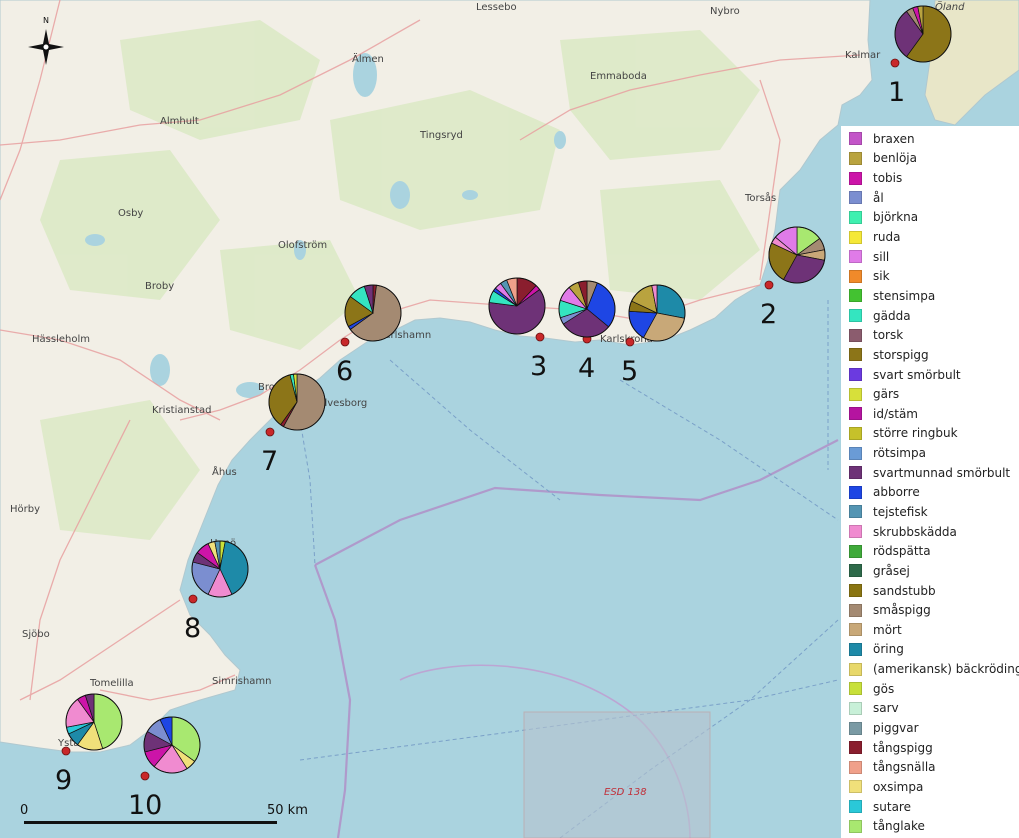  What do you see at coordinates (930, 493) in the screenshot?
I see `legend-item: abborre` at bounding box center [930, 493].